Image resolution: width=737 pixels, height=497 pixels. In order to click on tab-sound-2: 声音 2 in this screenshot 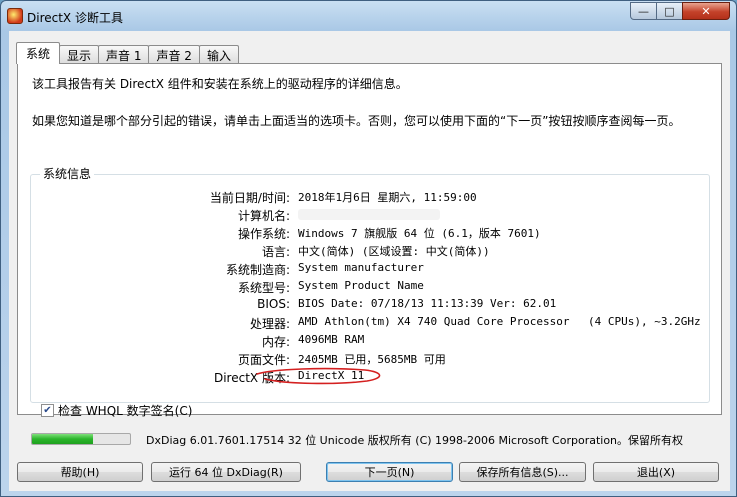, I will do `click(174, 54)`.